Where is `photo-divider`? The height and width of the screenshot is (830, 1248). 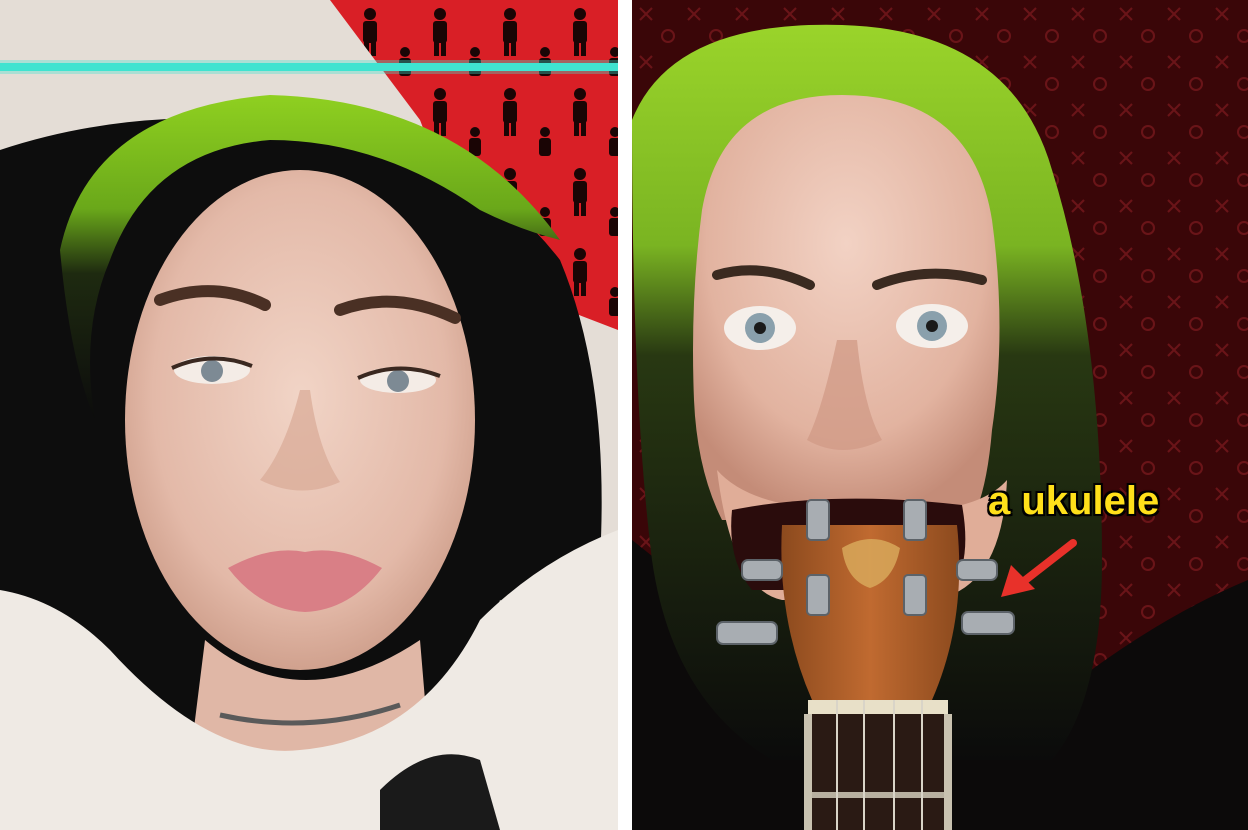 photo-divider is located at coordinates (625, 415).